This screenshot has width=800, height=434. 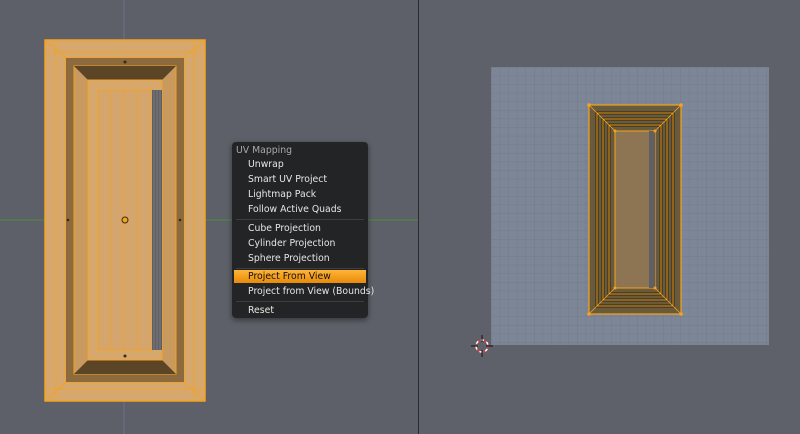 I want to click on menu-item-project-from-view-bounds: Project from View (Bounds), so click(x=304, y=291).